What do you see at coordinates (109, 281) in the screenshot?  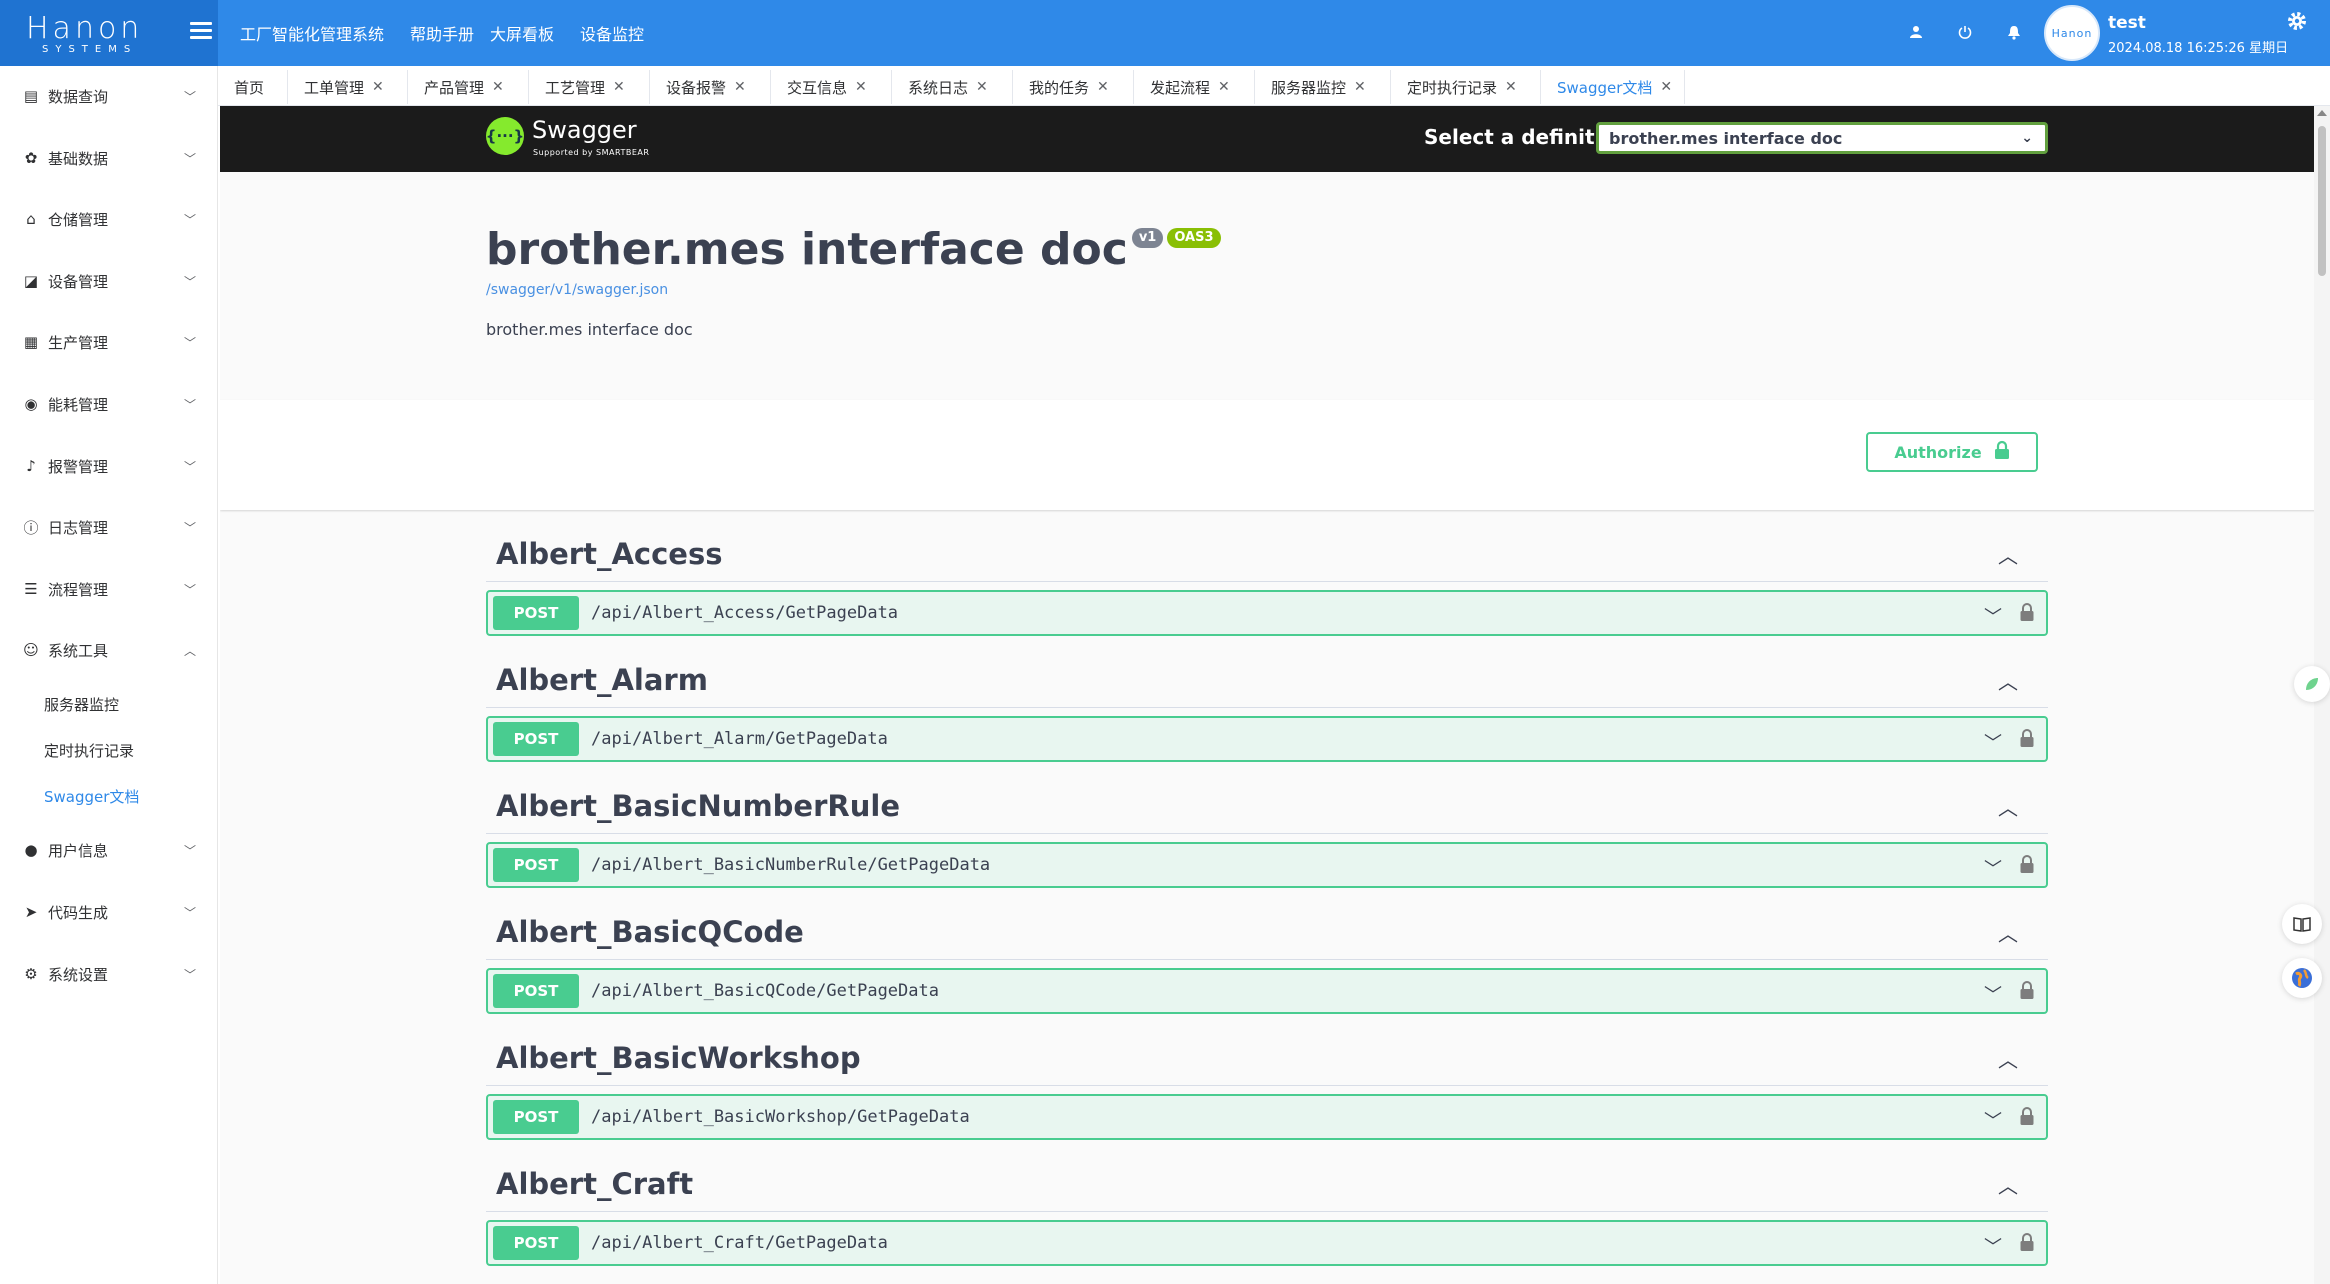 I see `sidebar-item-equipment: ◪ 设备管理 ﹀` at bounding box center [109, 281].